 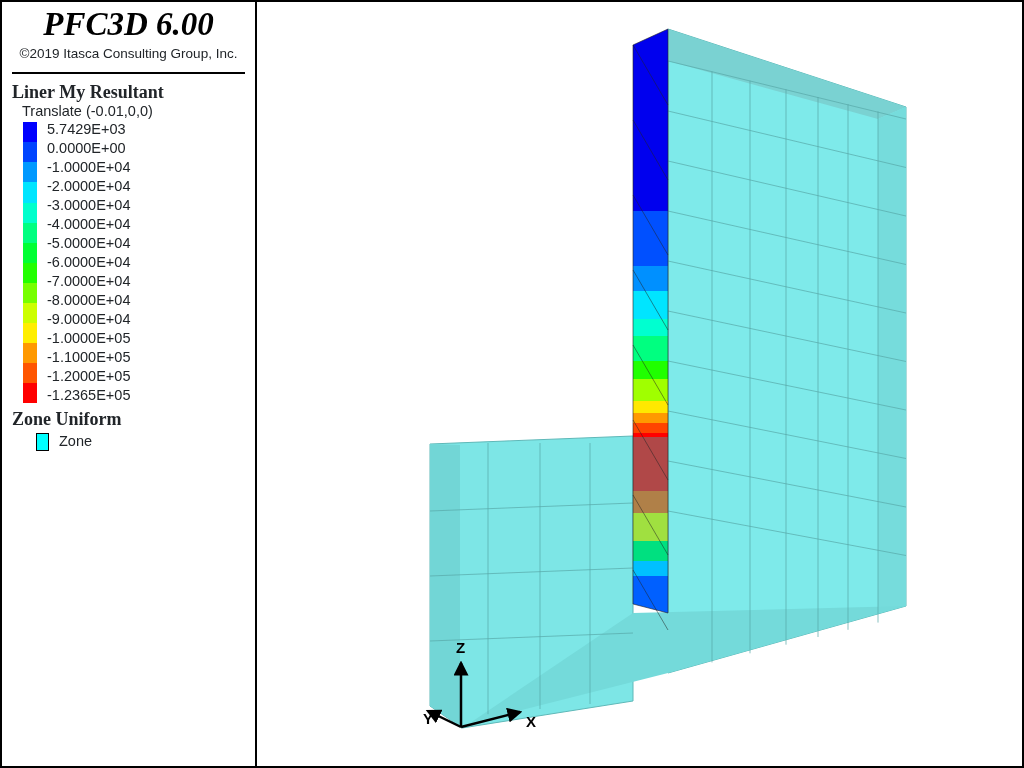 I want to click on axis-label: Z, so click(x=461, y=647).